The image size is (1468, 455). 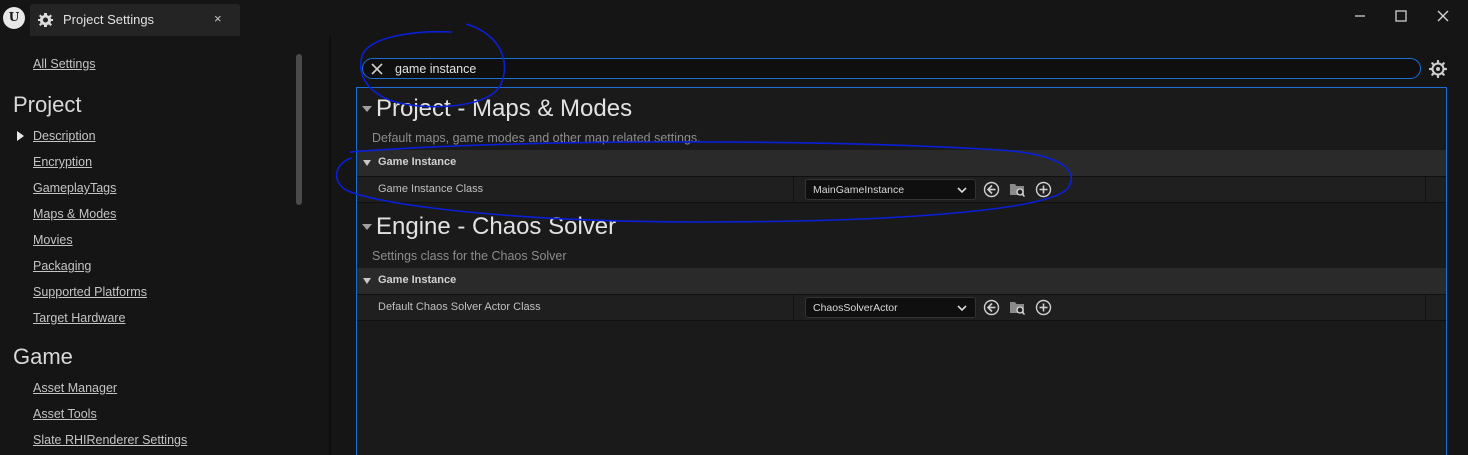 I want to click on sidebar-item-encryption: Encryption, so click(x=62, y=162).